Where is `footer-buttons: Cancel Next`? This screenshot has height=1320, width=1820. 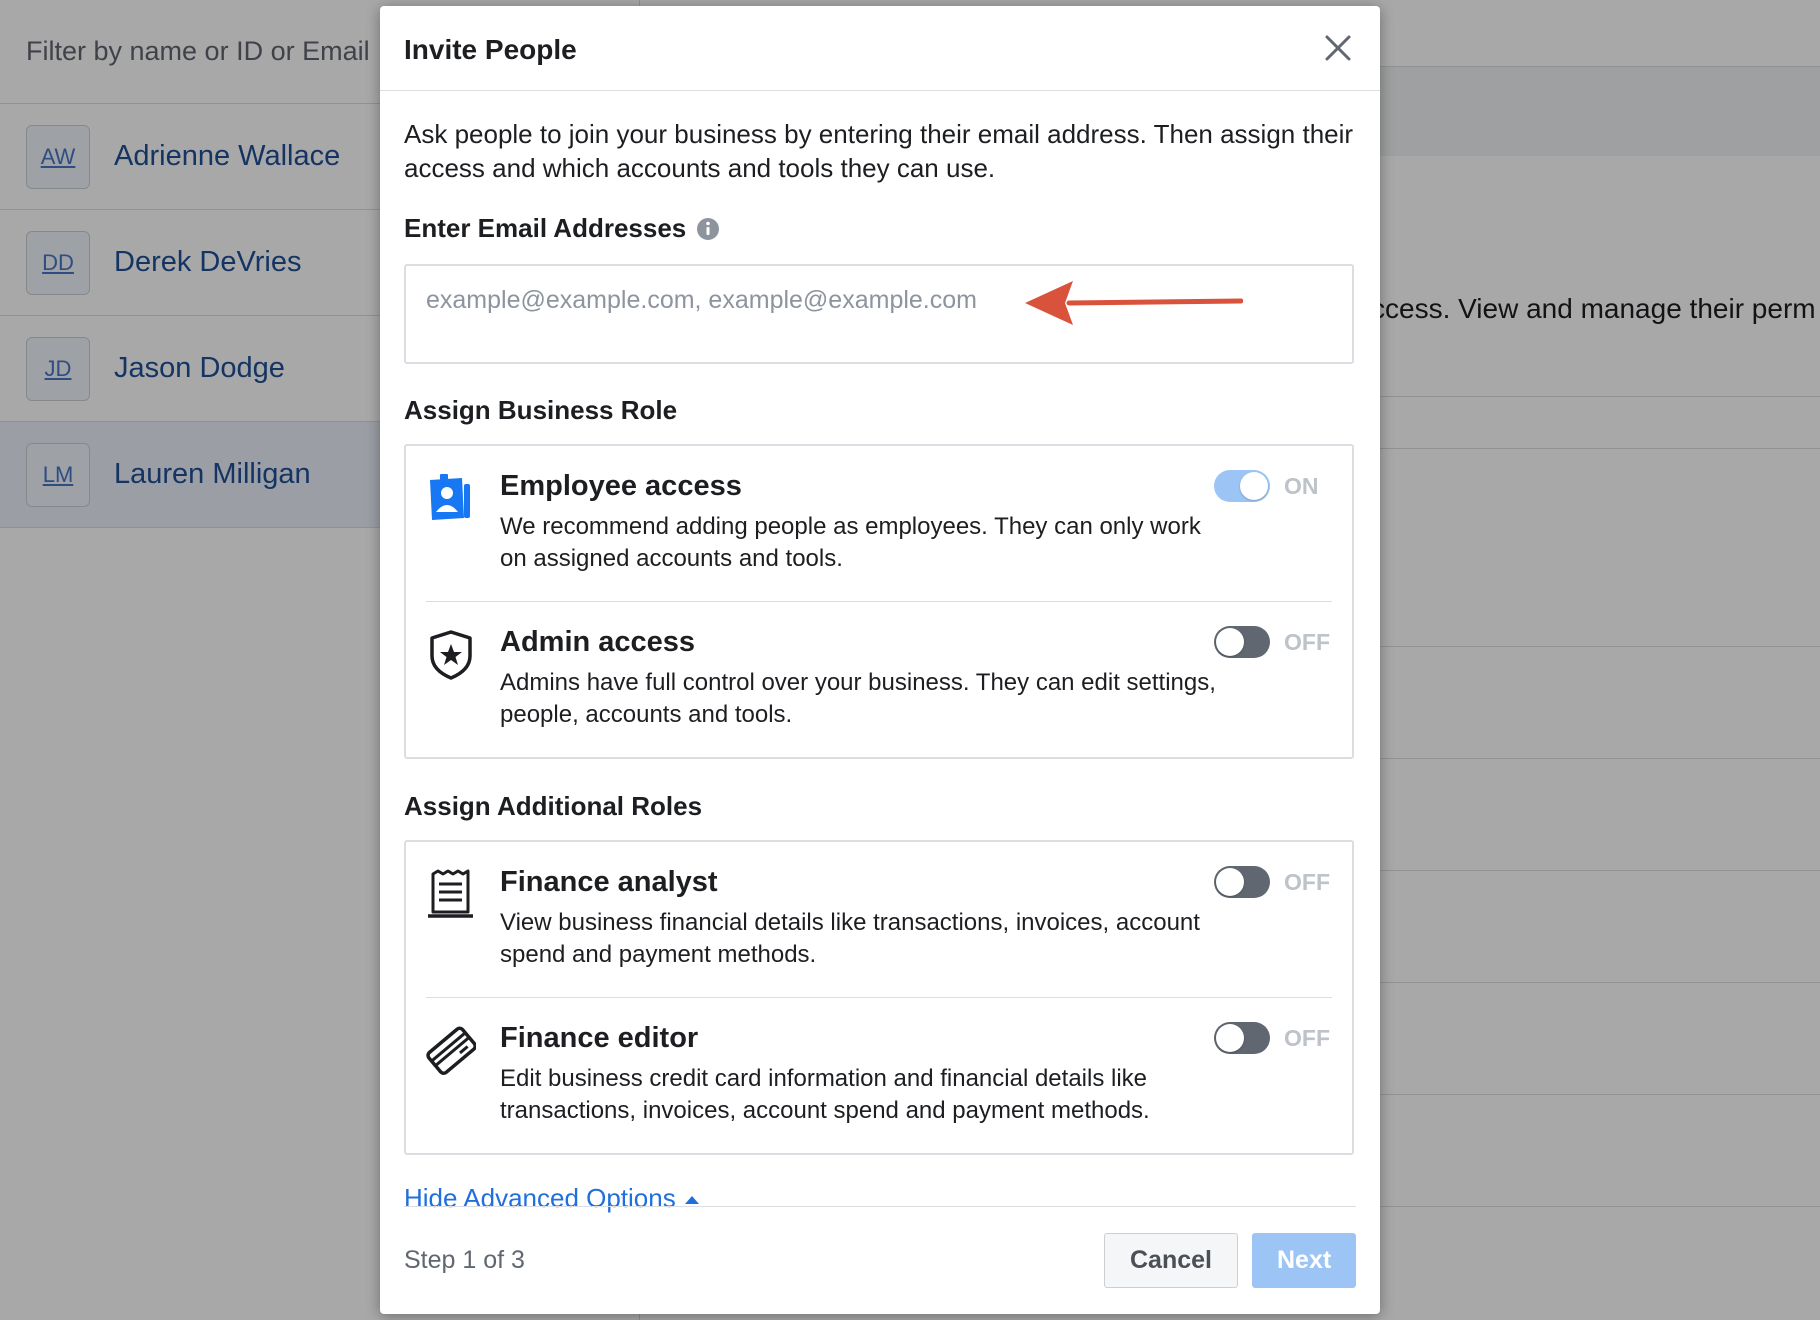
footer-buttons: Cancel Next is located at coordinates (1230, 1260).